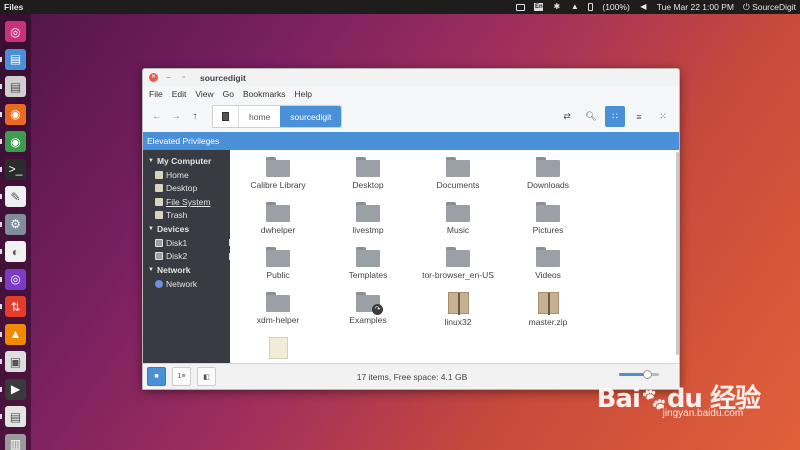 The image size is (800, 450). What do you see at coordinates (458, 230) in the screenshot?
I see `file-name: Music` at bounding box center [458, 230].